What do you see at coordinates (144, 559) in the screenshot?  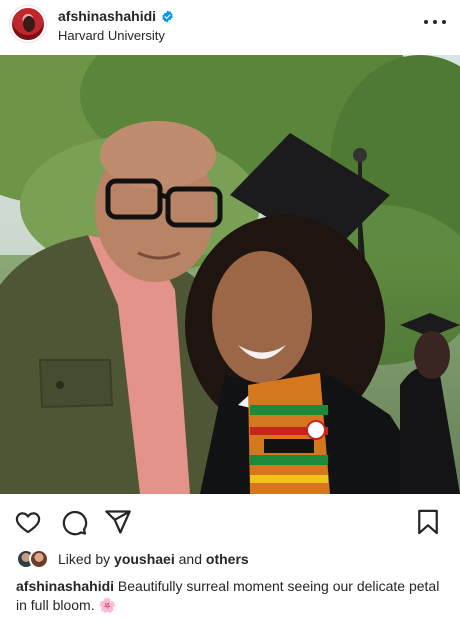 I see `liker-username-link: youshaei` at bounding box center [144, 559].